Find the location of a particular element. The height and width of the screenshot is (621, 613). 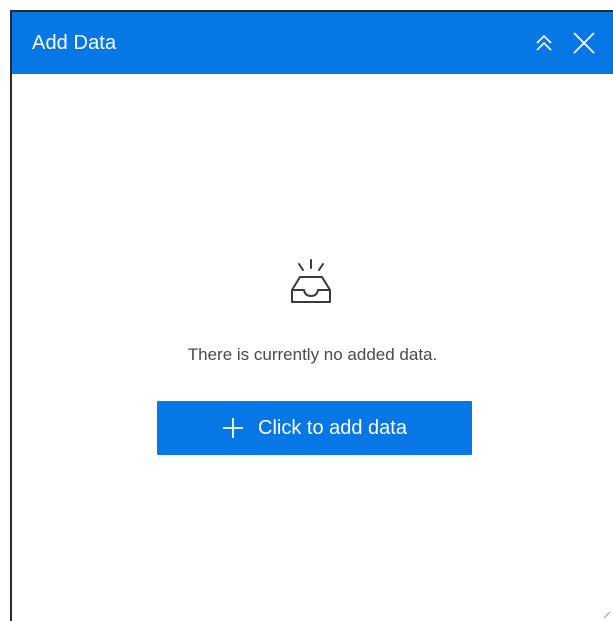

add-data-button: Click to add data is located at coordinates (314, 428).